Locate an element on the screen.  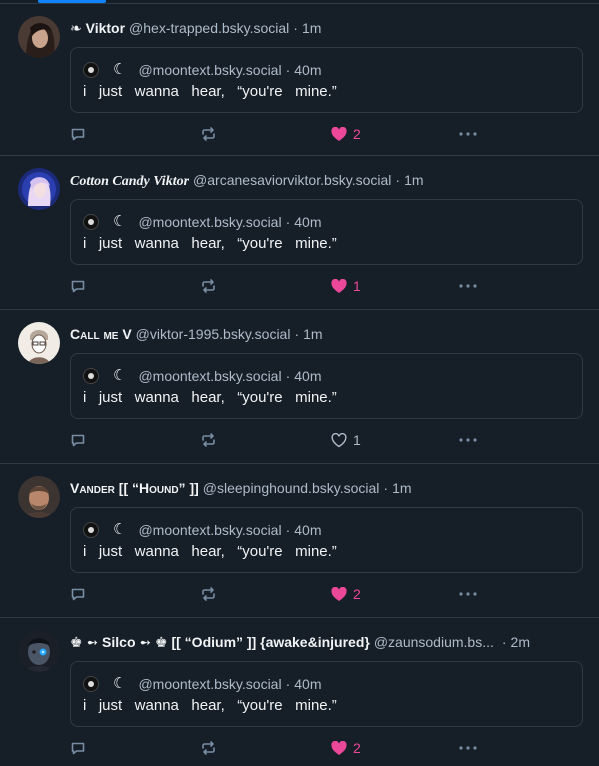
post-time: 2m is located at coordinates (520, 642).